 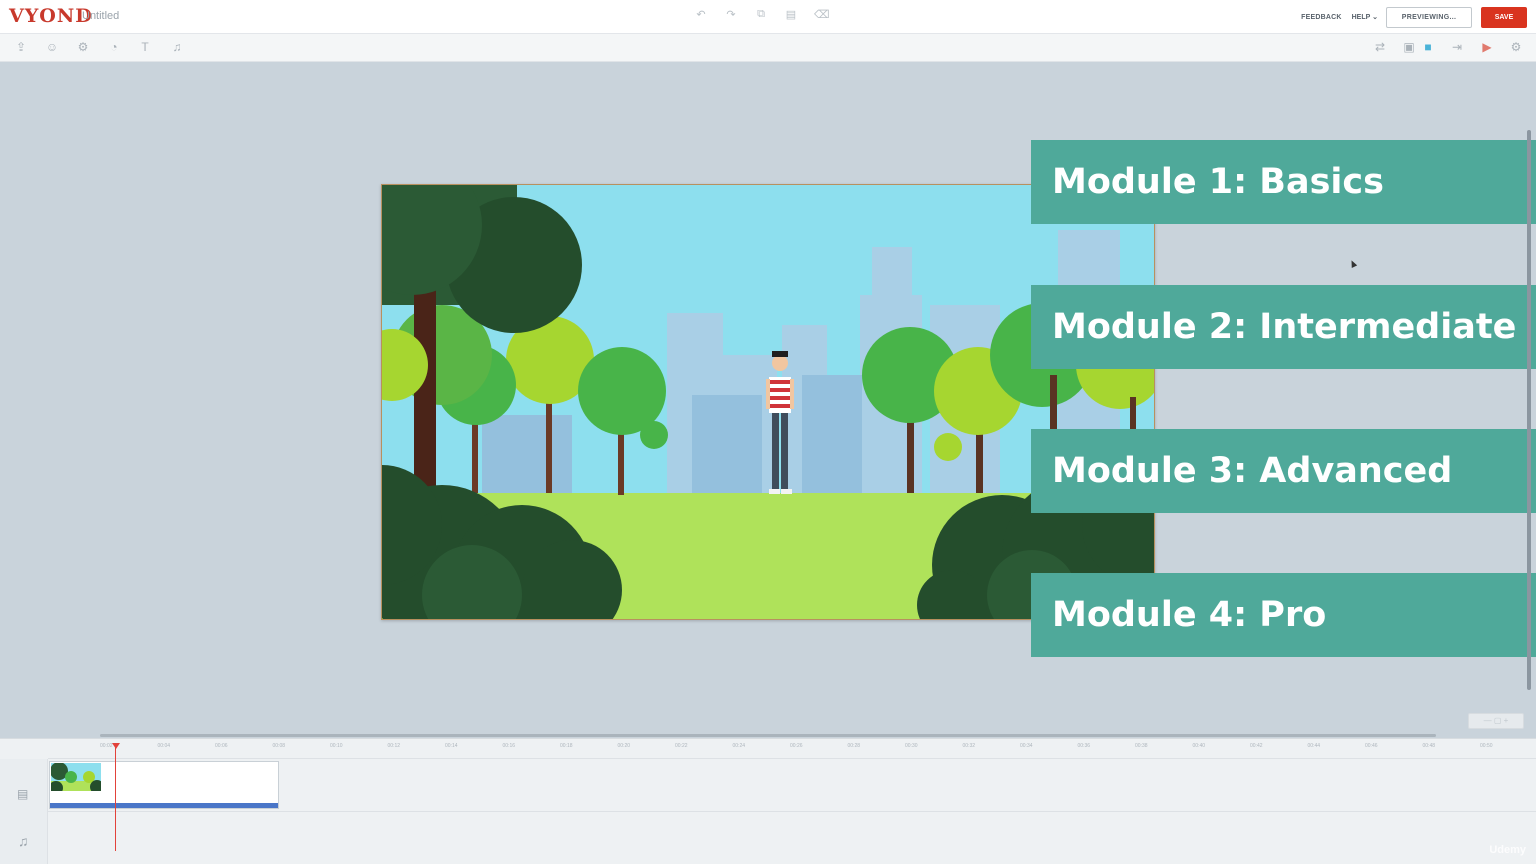 What do you see at coordinates (1283, 327) in the screenshot?
I see `module-banner-2: Module 2: Intermediate` at bounding box center [1283, 327].